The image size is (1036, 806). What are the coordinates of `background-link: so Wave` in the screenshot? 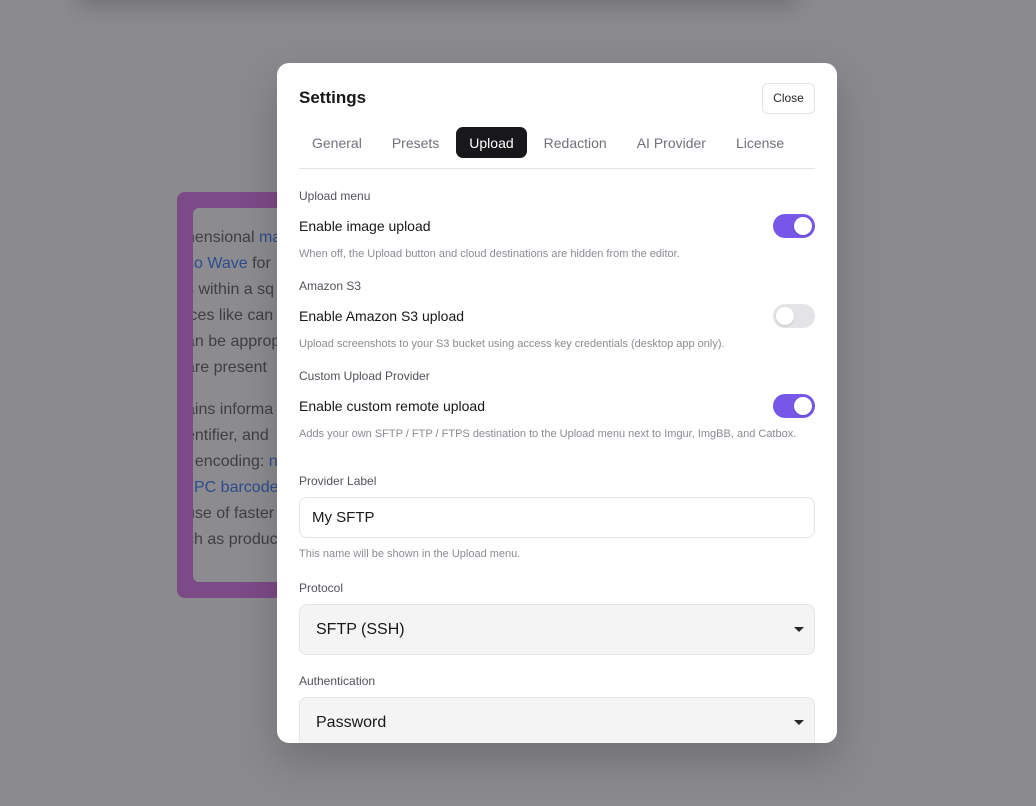 It's located at (220, 263).